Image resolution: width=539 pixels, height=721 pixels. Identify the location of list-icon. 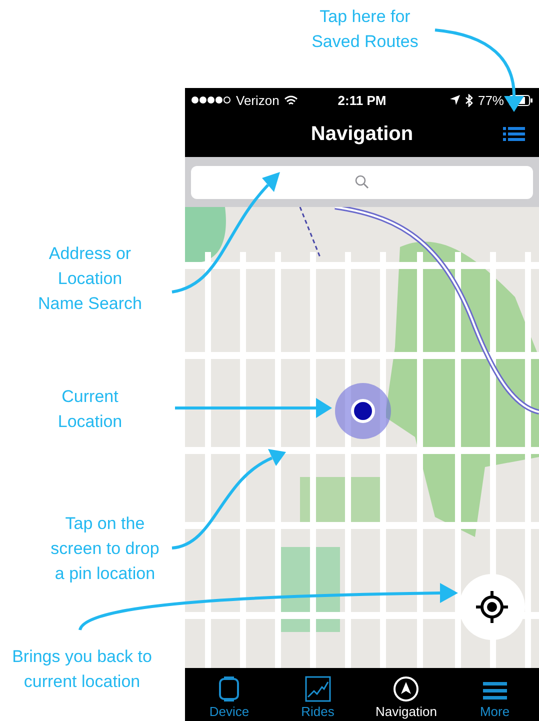
(514, 134).